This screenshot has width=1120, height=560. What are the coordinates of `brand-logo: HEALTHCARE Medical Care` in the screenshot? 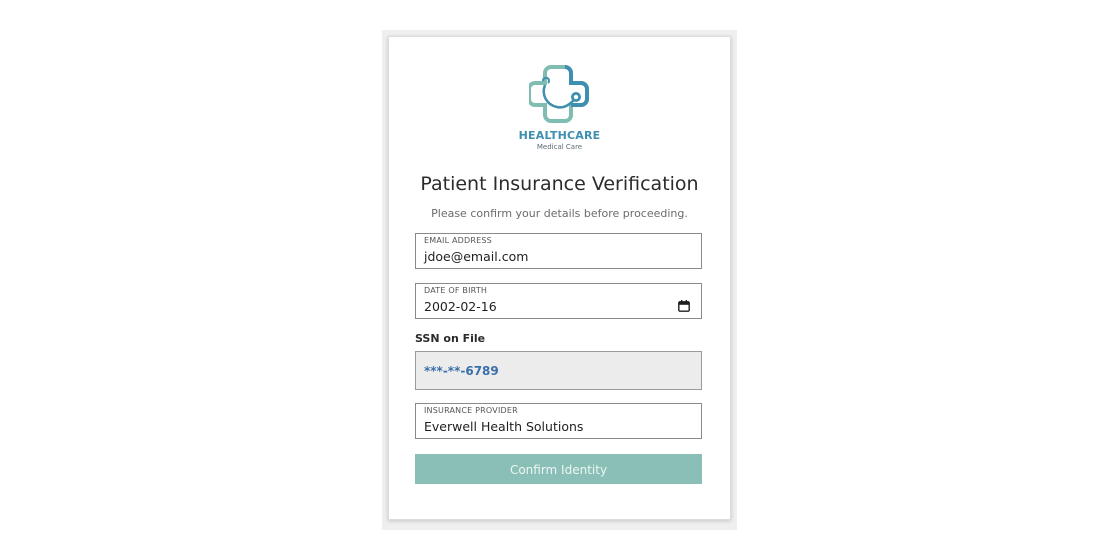 It's located at (559, 107).